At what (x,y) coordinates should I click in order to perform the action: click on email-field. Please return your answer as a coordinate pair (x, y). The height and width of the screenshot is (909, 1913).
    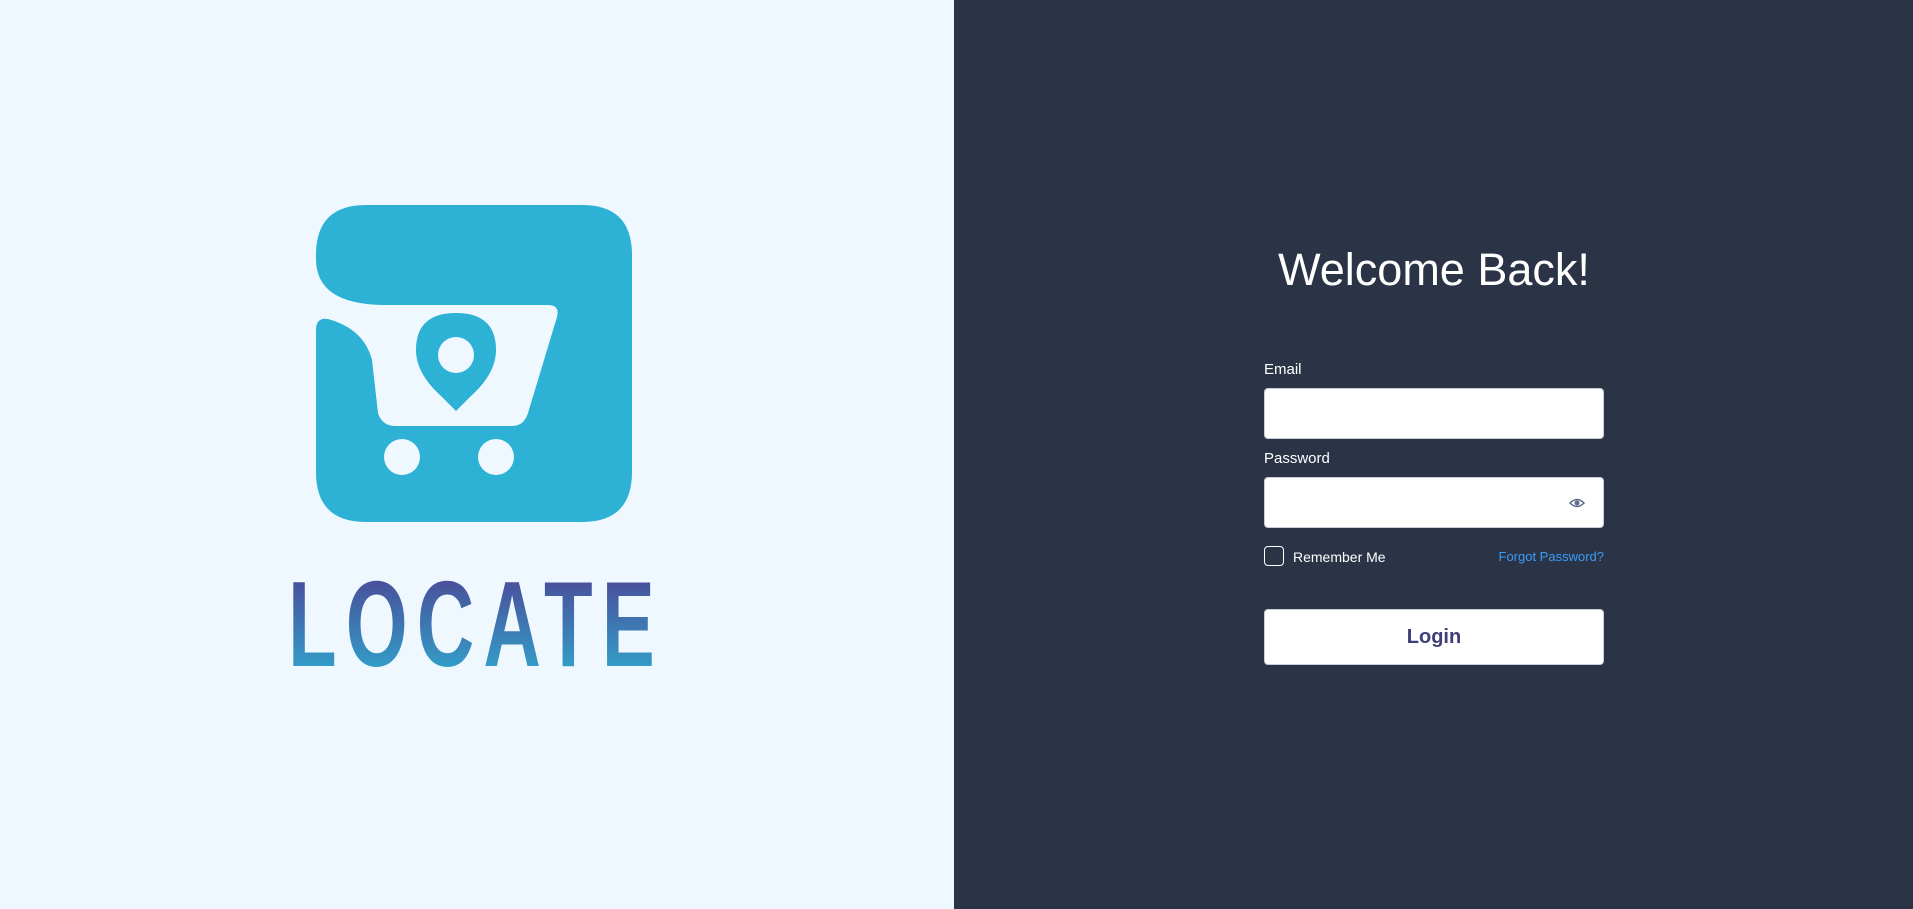
    Looking at the image, I should click on (1422, 413).